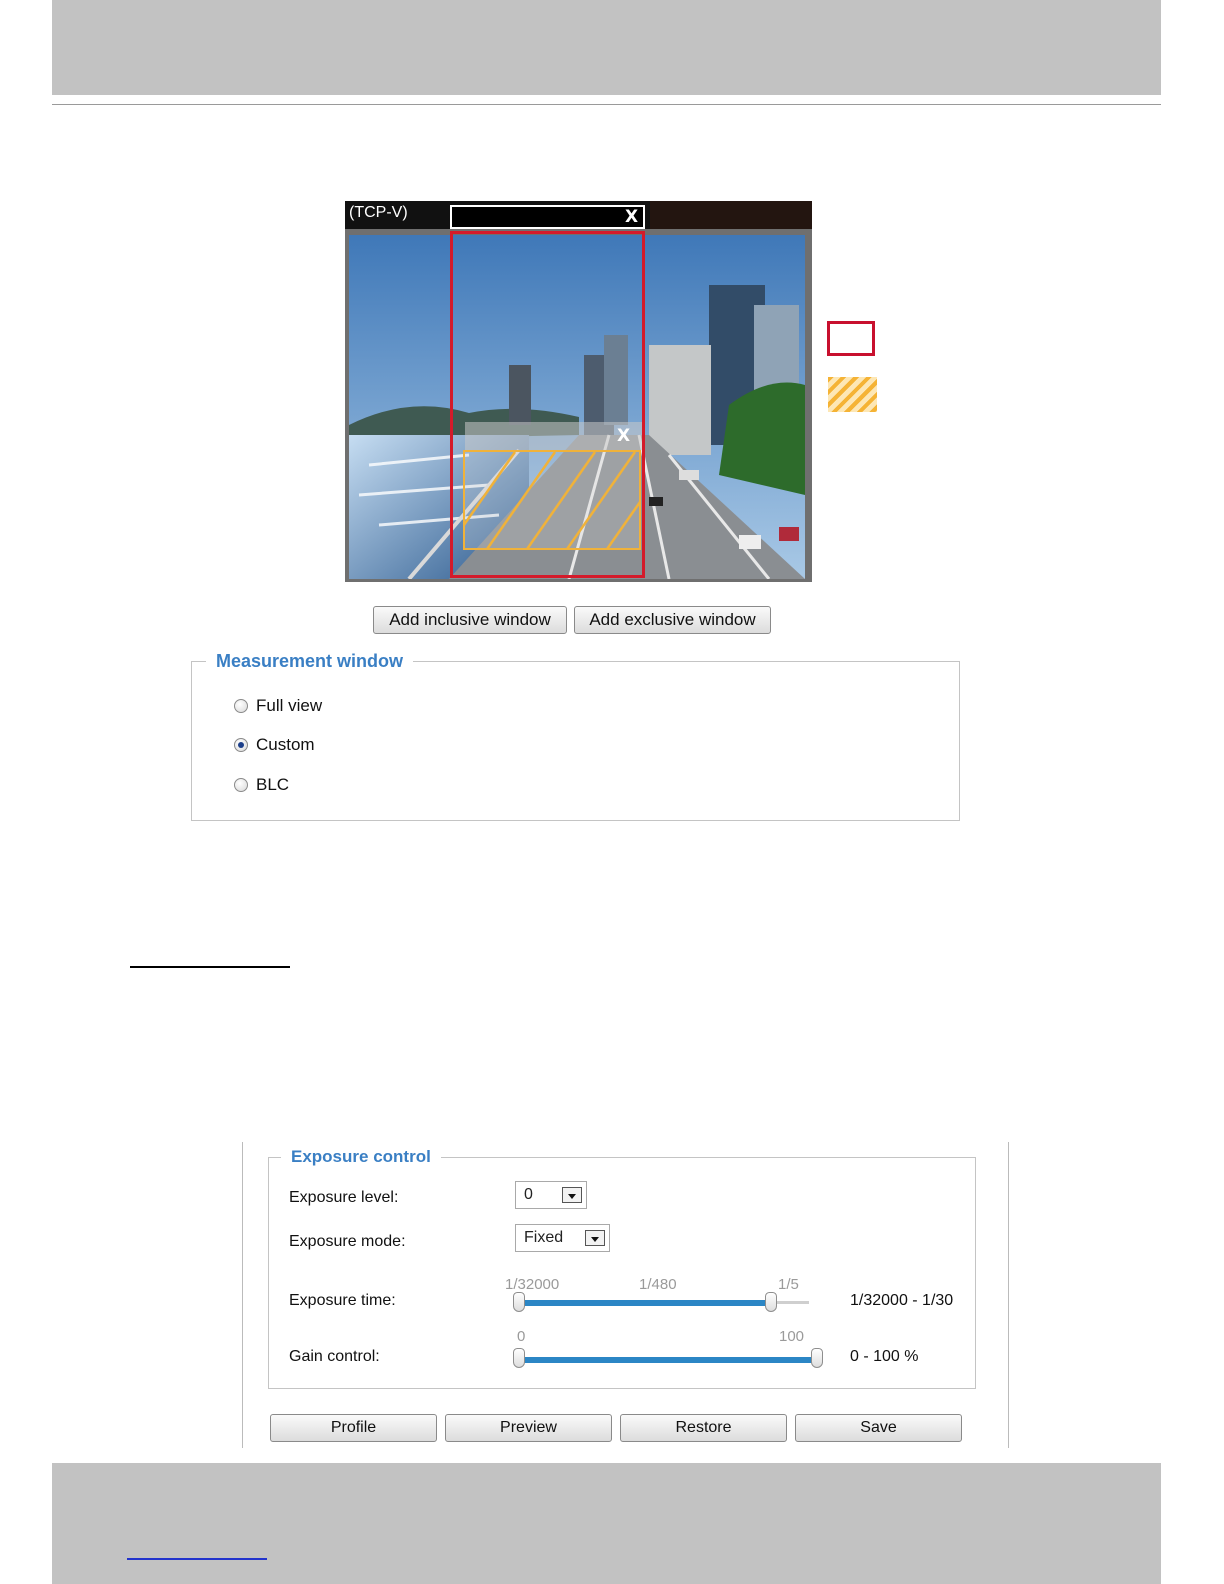 The height and width of the screenshot is (1584, 1224). I want to click on video-titlebar-shade, so click(731, 215).